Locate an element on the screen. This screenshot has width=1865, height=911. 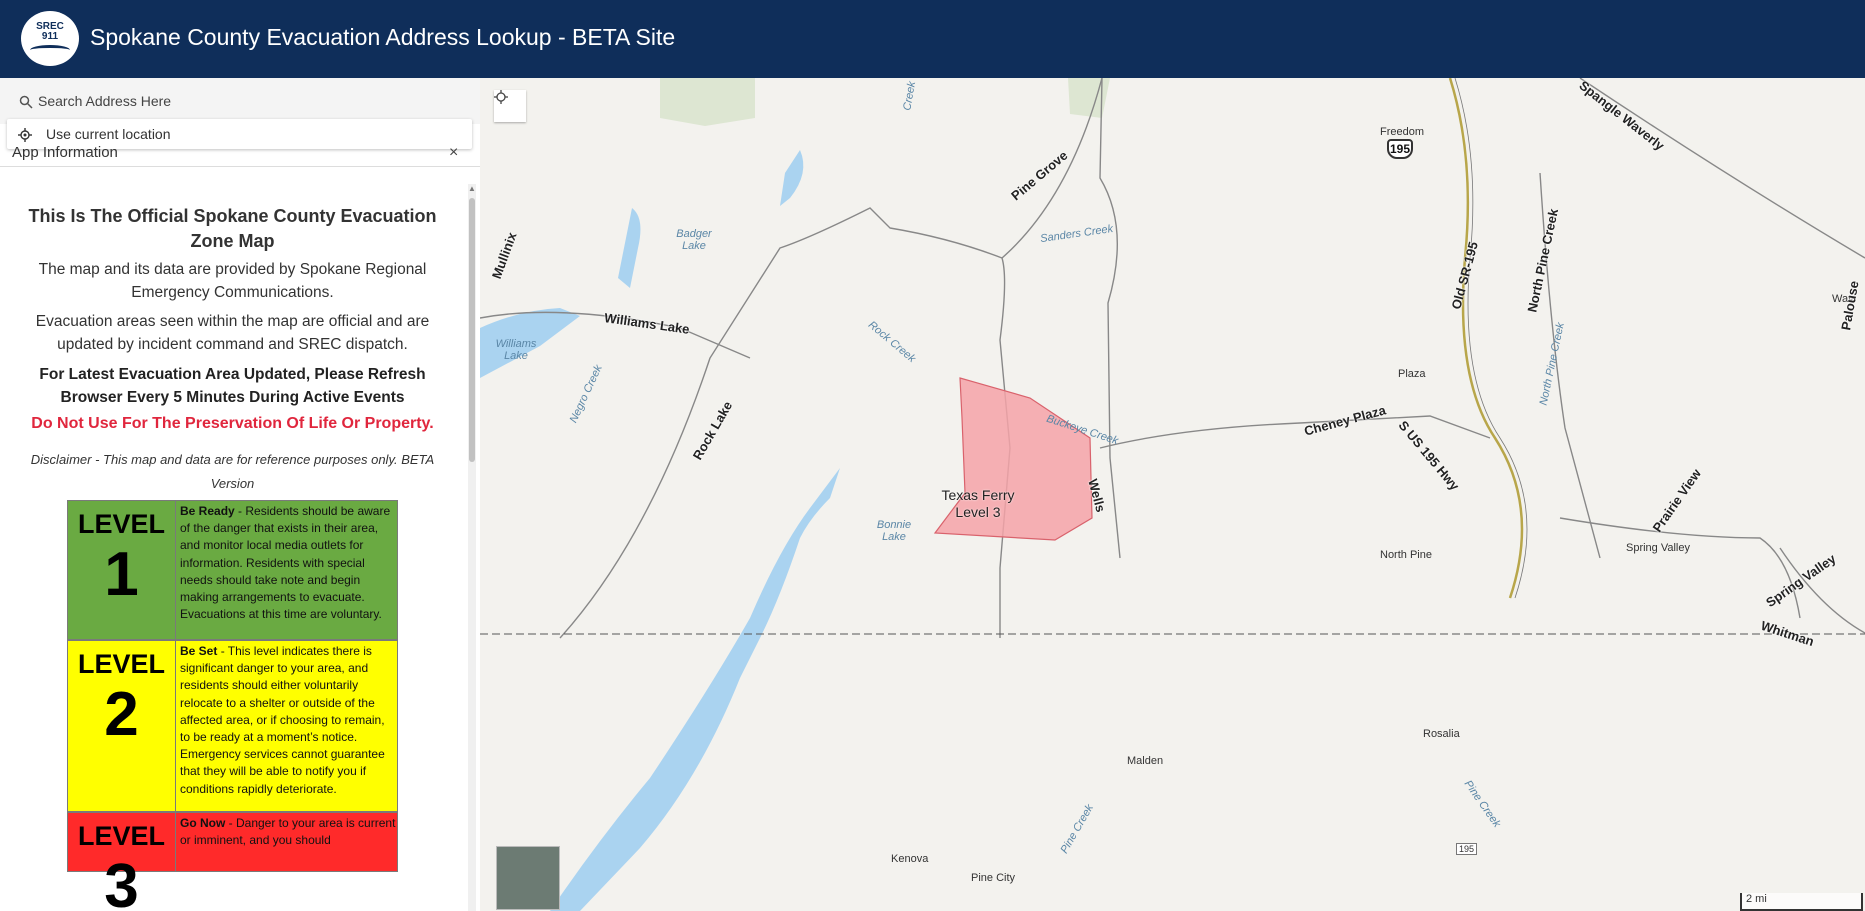
wave-icon is located at coordinates (50, 50).